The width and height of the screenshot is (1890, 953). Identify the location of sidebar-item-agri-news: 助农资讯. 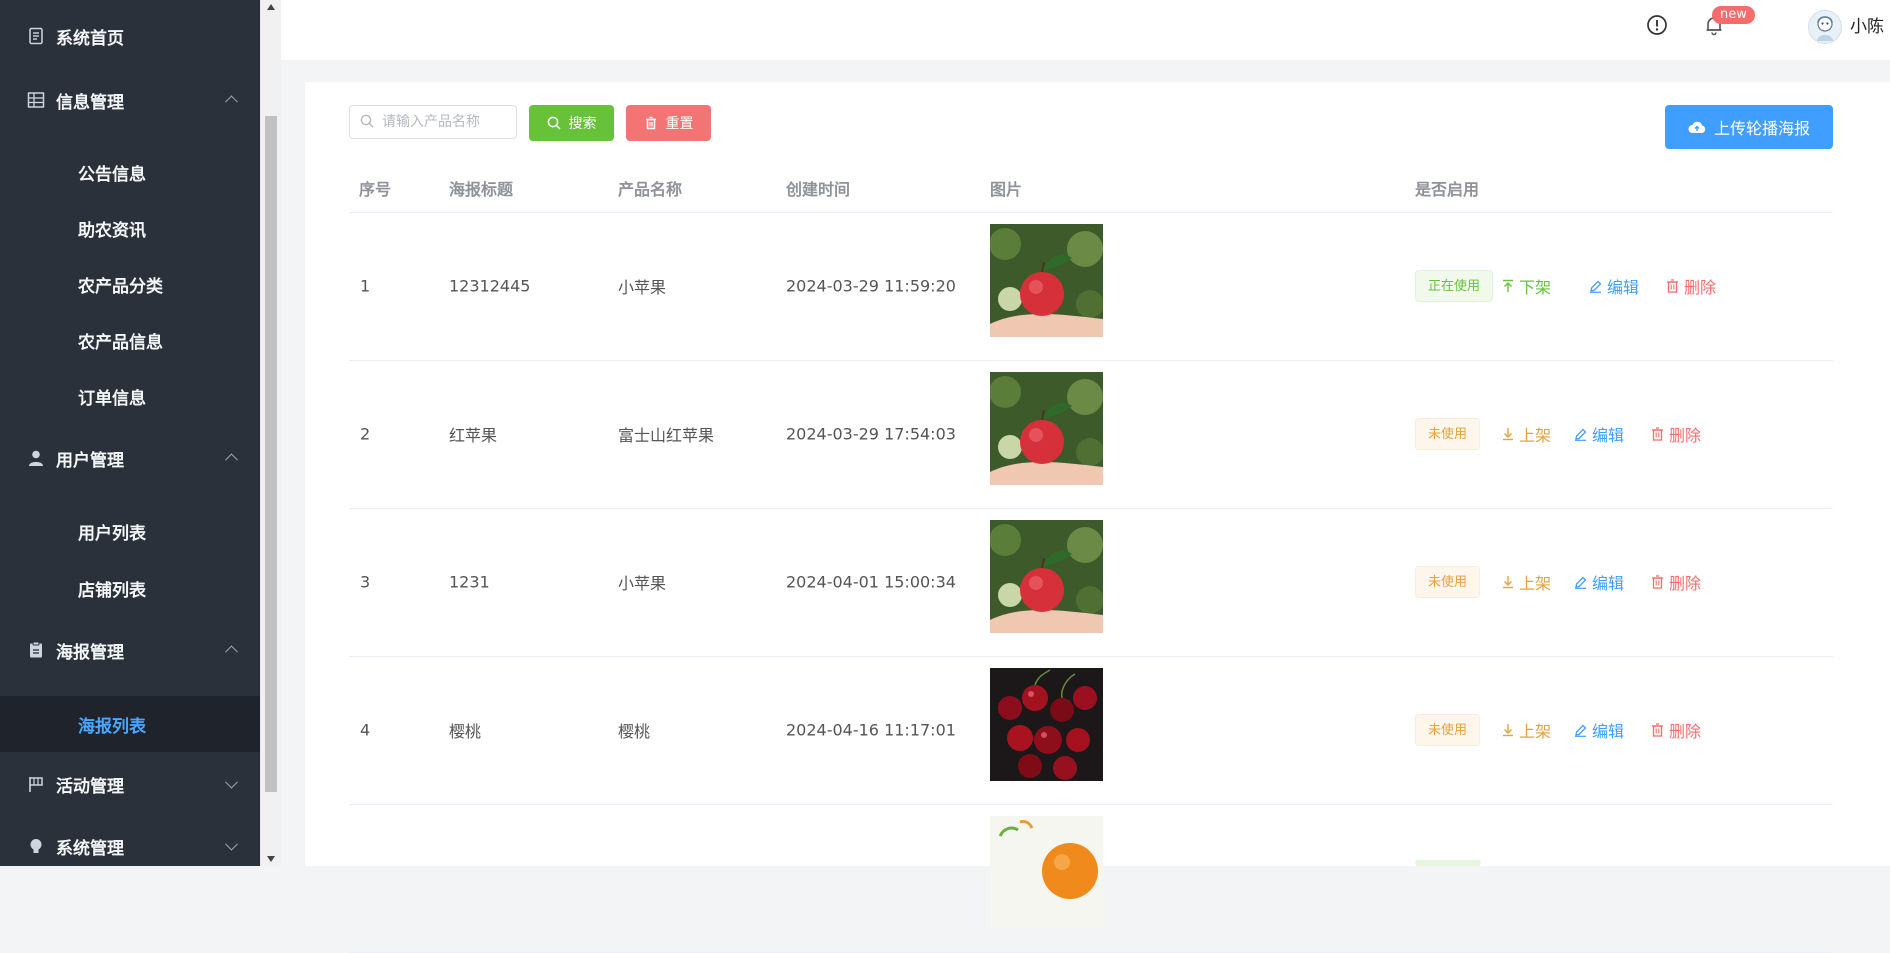
(130, 228).